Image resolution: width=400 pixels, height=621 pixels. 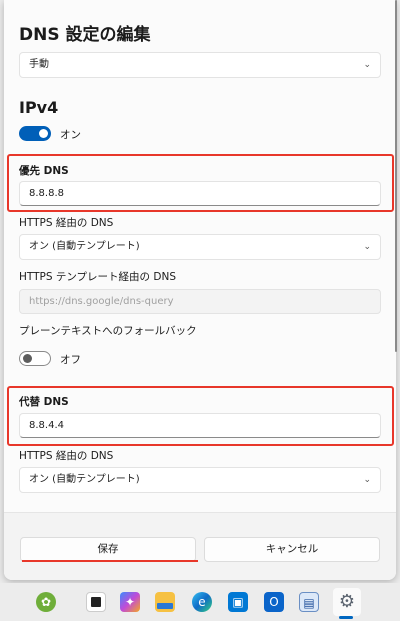 I want to click on taskbar: ✿ ✦ e ▣ O ▤ ⚙, so click(x=200, y=602).